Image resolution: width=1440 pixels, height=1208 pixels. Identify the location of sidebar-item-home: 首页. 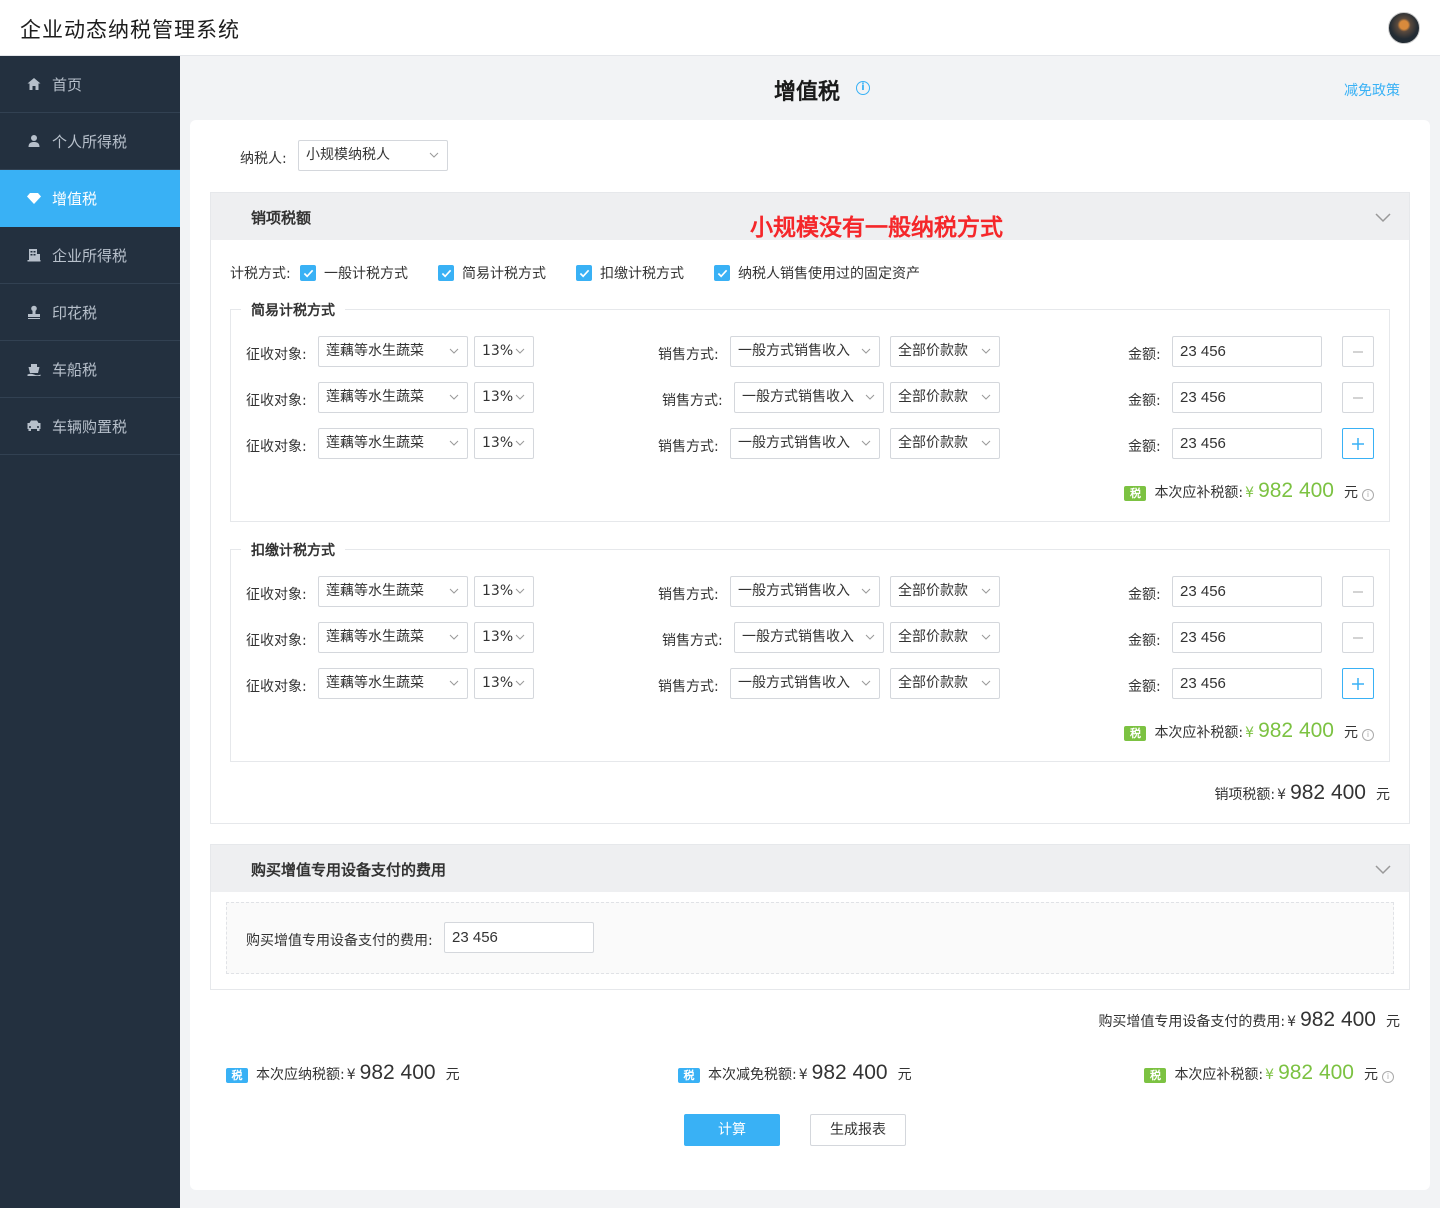
(90, 84).